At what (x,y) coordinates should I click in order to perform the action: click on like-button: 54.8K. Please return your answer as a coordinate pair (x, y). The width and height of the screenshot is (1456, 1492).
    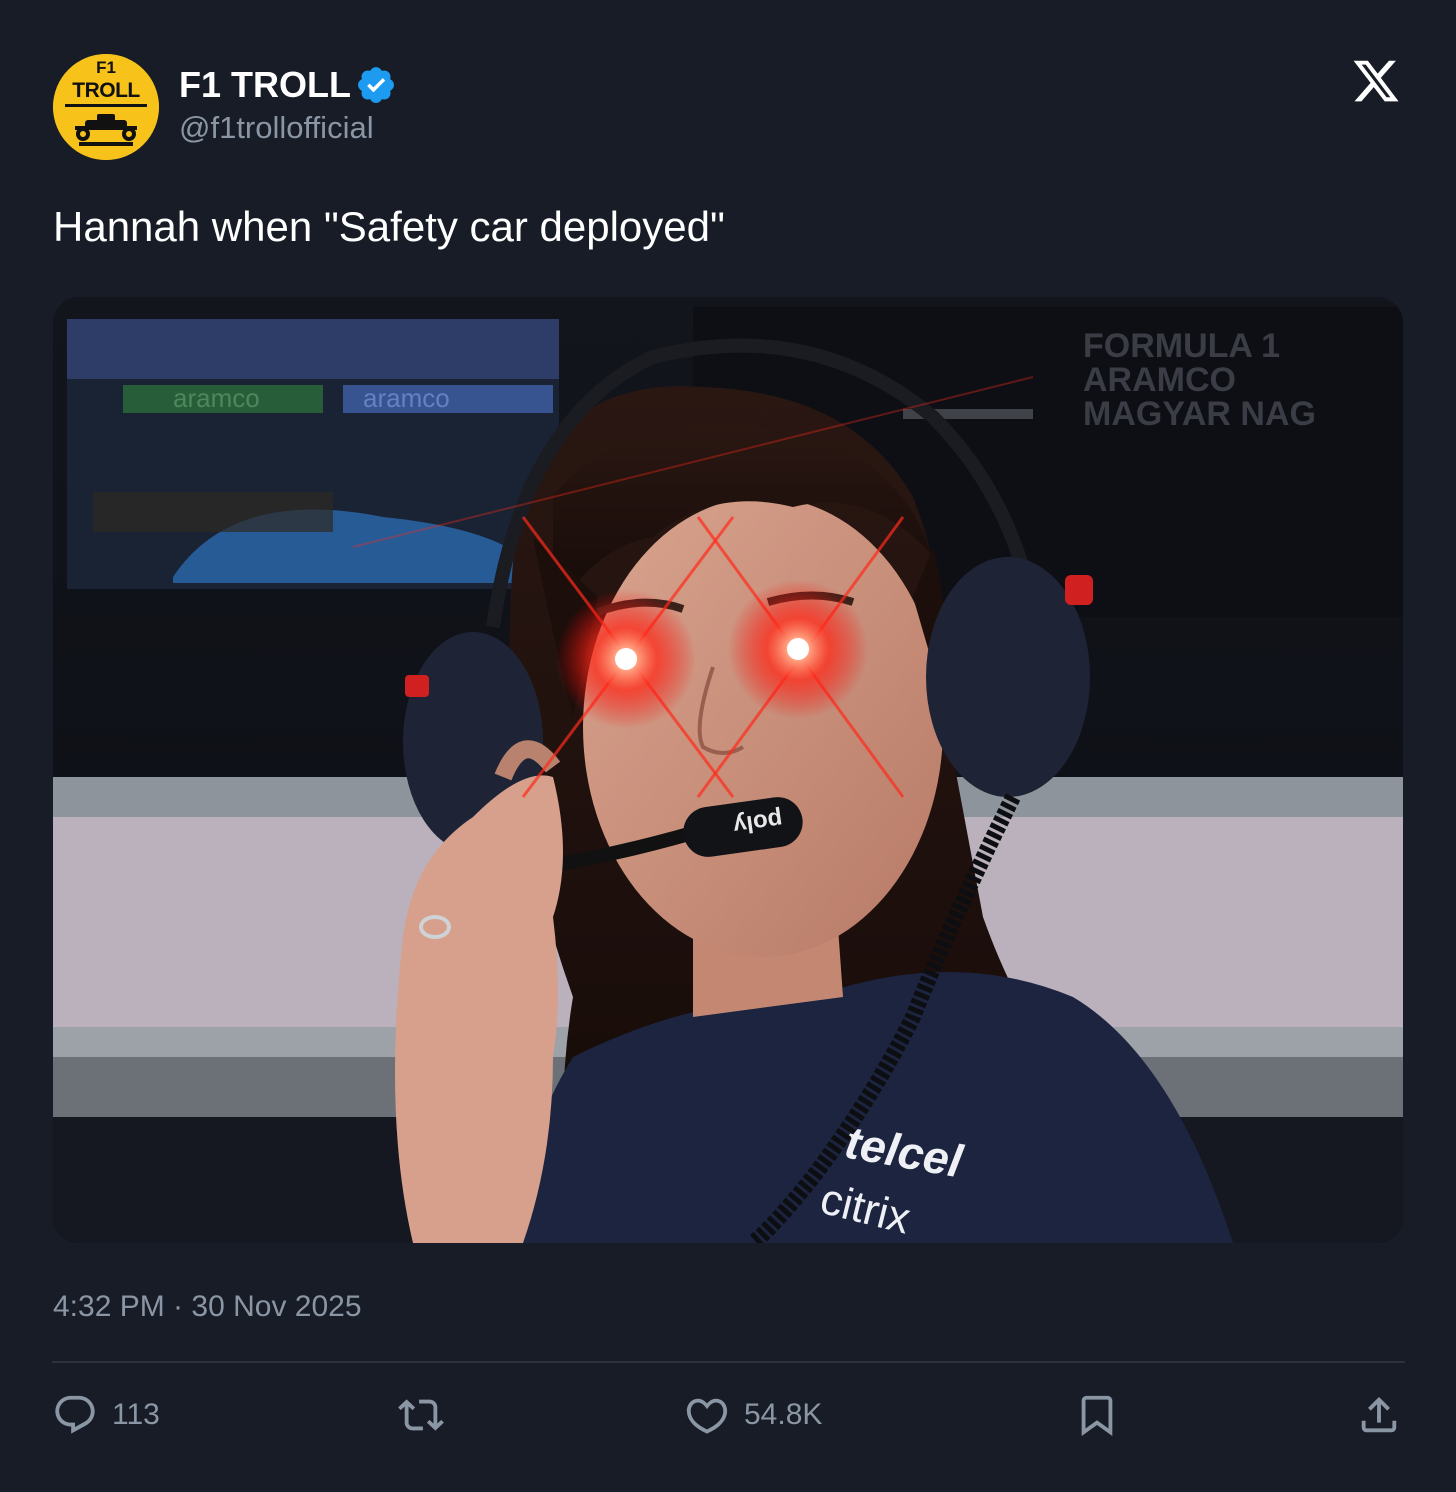
    Looking at the image, I should click on (753, 1415).